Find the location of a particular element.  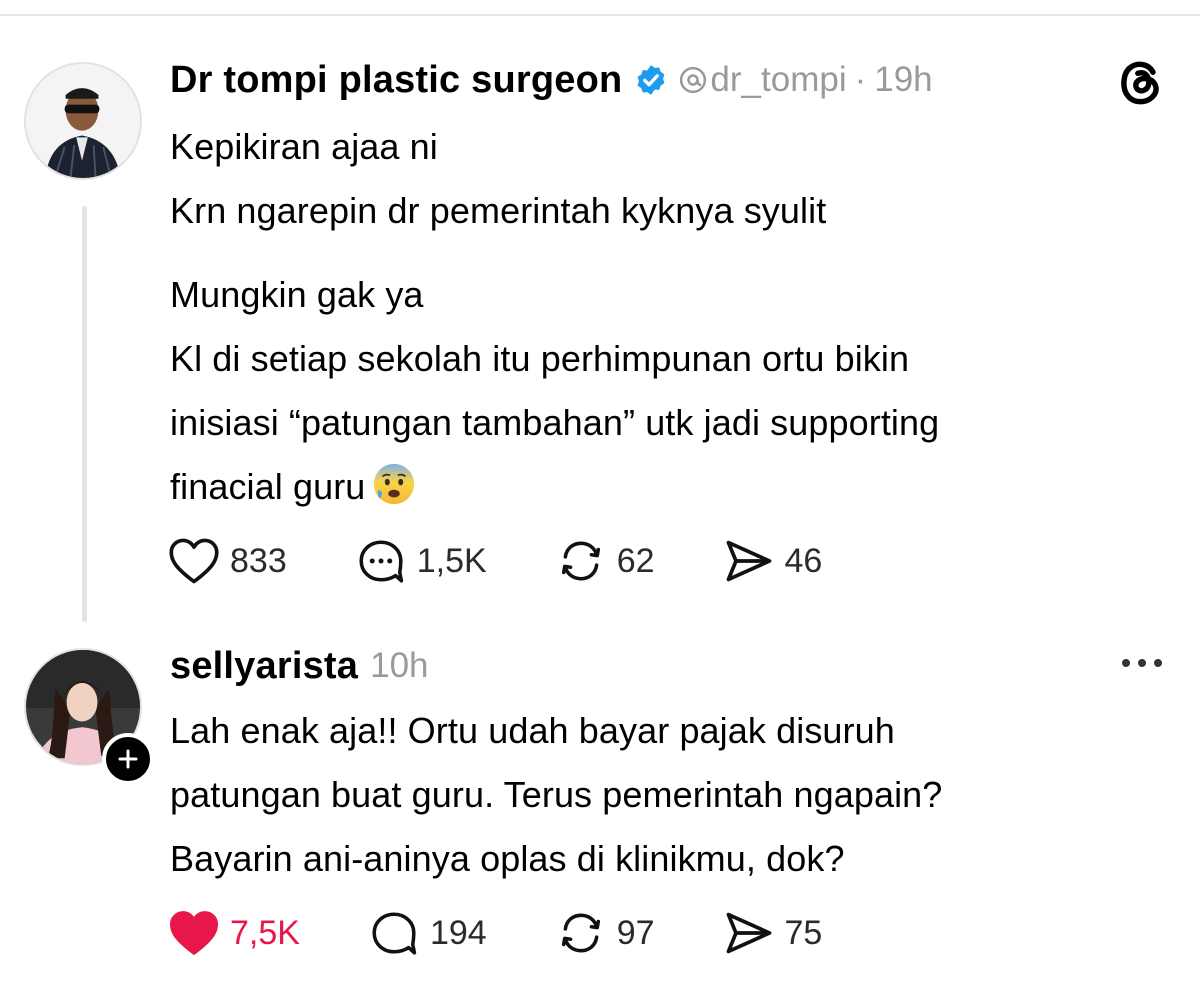

heart-icon is located at coordinates (194, 561).